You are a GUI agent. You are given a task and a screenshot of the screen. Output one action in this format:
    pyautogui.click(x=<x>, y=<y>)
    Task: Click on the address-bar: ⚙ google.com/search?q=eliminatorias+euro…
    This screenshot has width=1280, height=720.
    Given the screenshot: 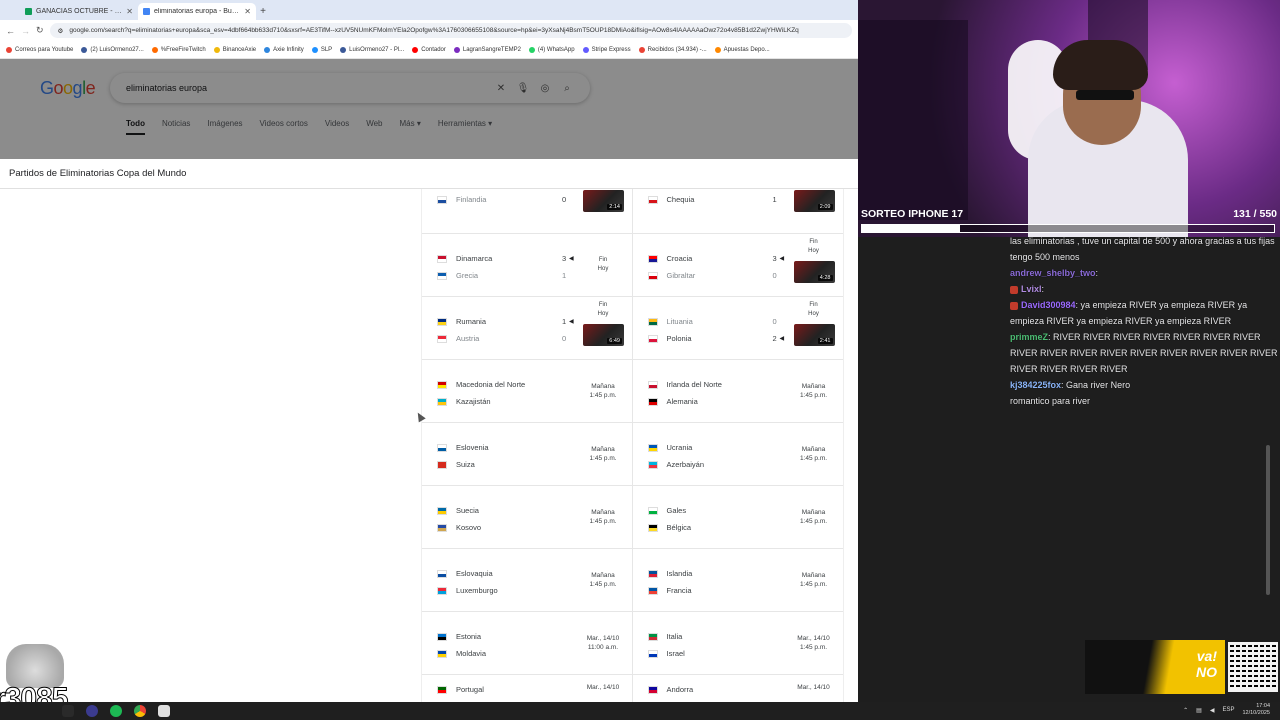 What is the action you would take?
    pyautogui.click(x=450, y=30)
    